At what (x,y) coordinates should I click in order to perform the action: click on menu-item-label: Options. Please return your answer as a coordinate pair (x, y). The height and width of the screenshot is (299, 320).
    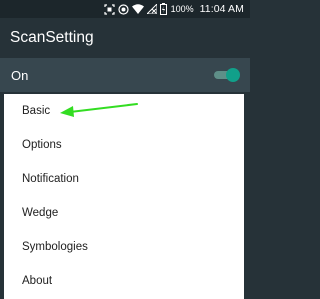
    Looking at the image, I should click on (42, 145).